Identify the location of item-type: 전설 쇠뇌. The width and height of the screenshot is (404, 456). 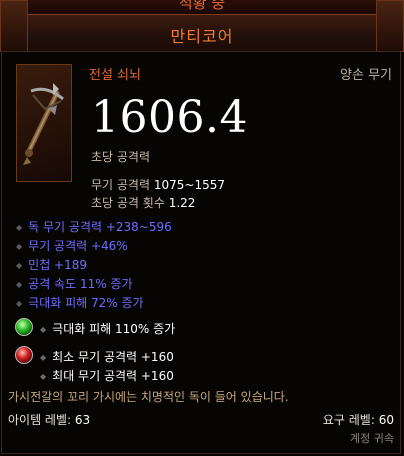
(115, 75).